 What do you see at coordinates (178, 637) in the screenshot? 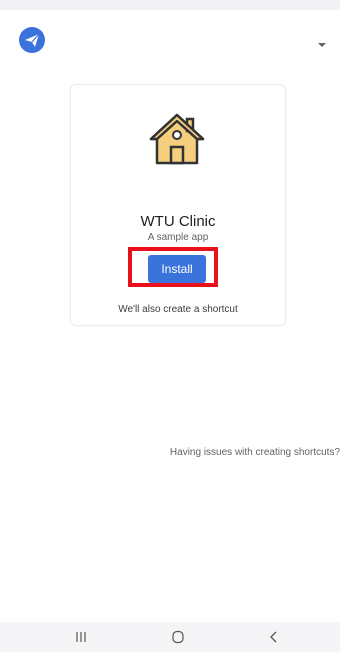
I see `home-icon` at bounding box center [178, 637].